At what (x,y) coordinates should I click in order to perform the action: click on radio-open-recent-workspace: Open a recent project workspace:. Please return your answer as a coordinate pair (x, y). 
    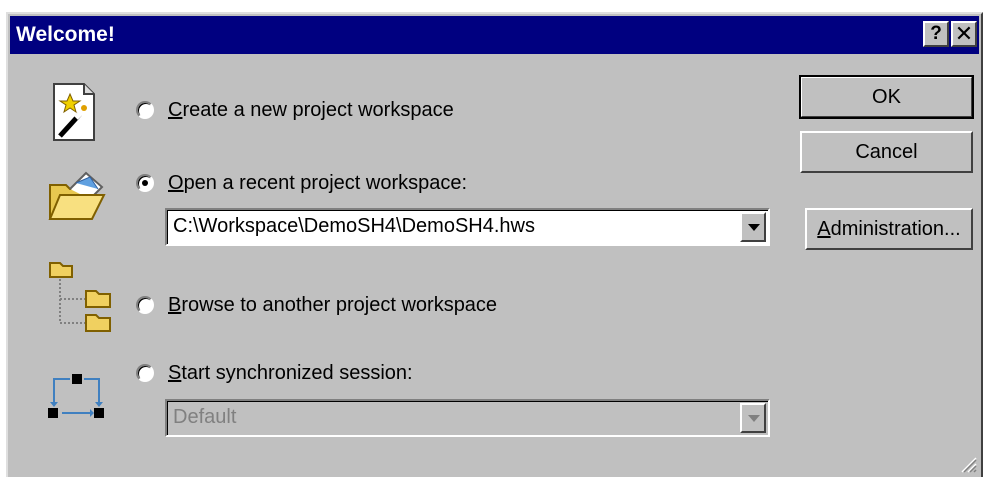
    Looking at the image, I should click on (301, 183).